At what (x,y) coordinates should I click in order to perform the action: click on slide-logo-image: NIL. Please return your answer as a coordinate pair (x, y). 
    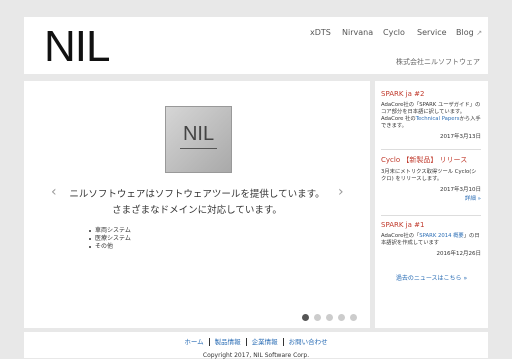
    Looking at the image, I should click on (198, 139).